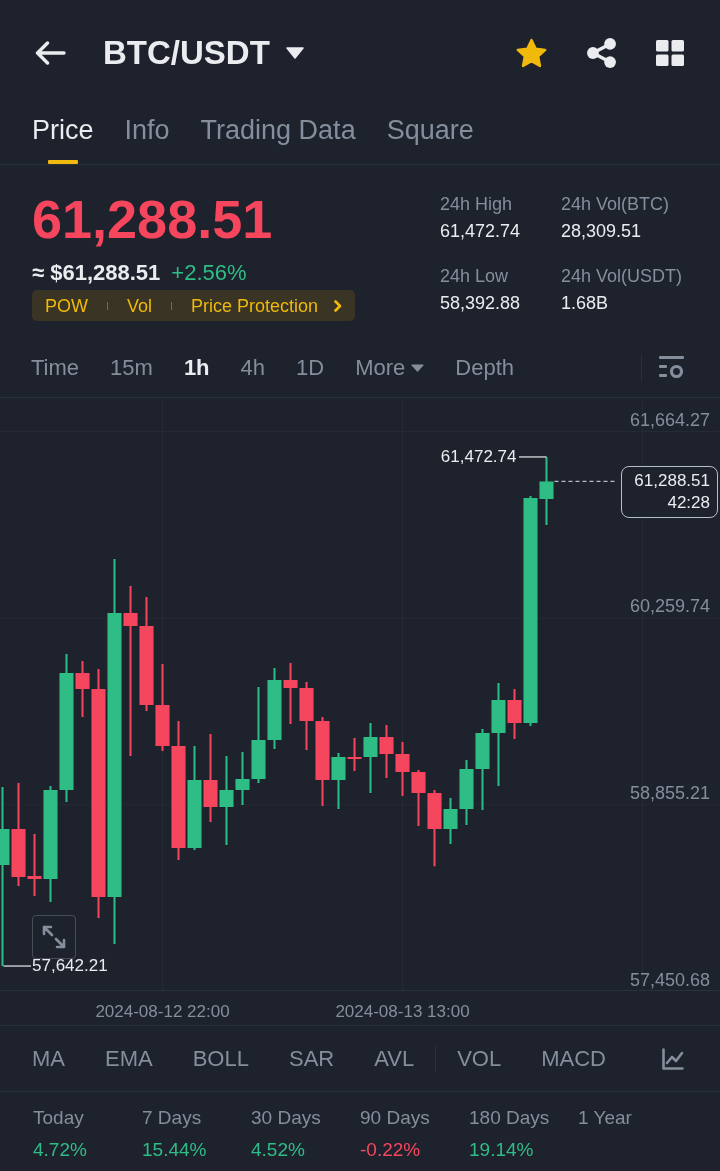 The width and height of the screenshot is (720, 1171). Describe the element at coordinates (66, 305) in the screenshot. I see `tag-label: POW` at that location.